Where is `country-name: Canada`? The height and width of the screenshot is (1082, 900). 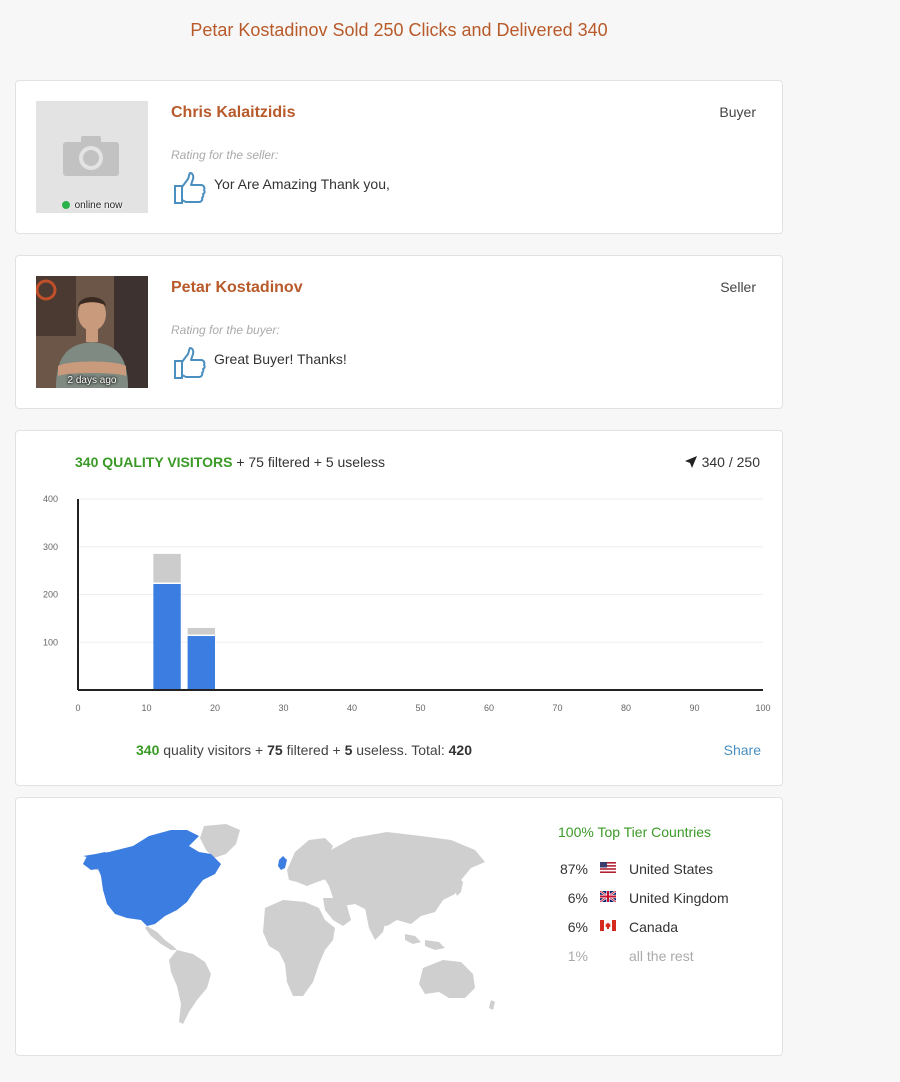 country-name: Canada is located at coordinates (654, 927).